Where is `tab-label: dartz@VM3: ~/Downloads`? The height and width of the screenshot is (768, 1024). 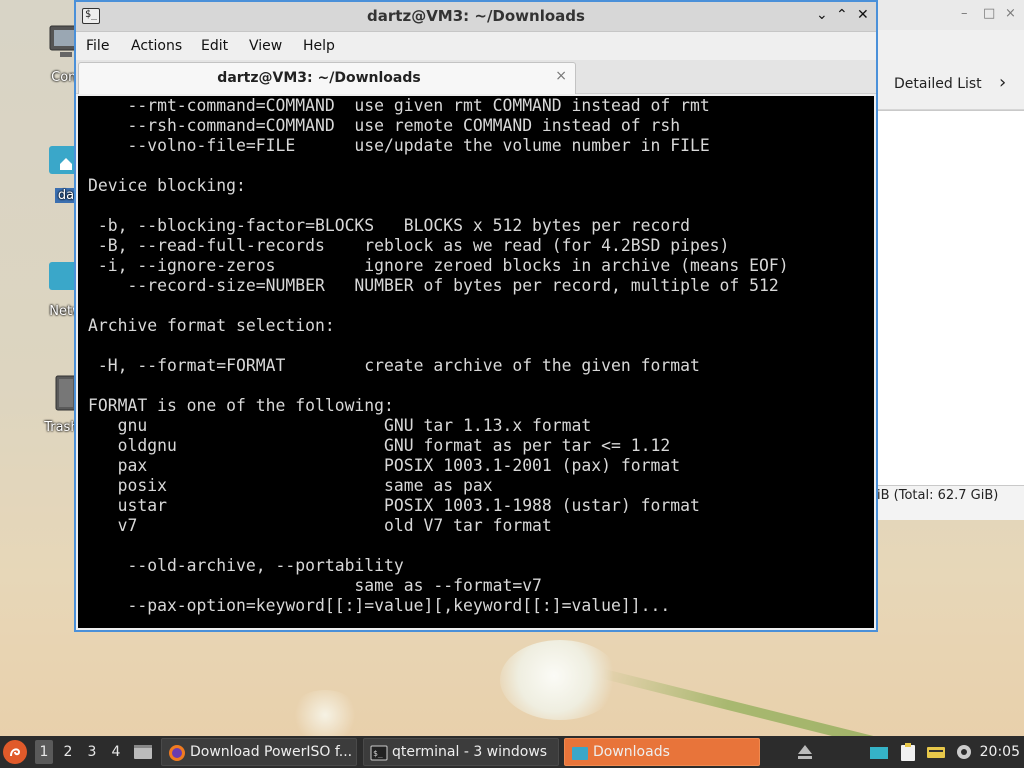 tab-label: dartz@VM3: ~/Downloads is located at coordinates (319, 78).